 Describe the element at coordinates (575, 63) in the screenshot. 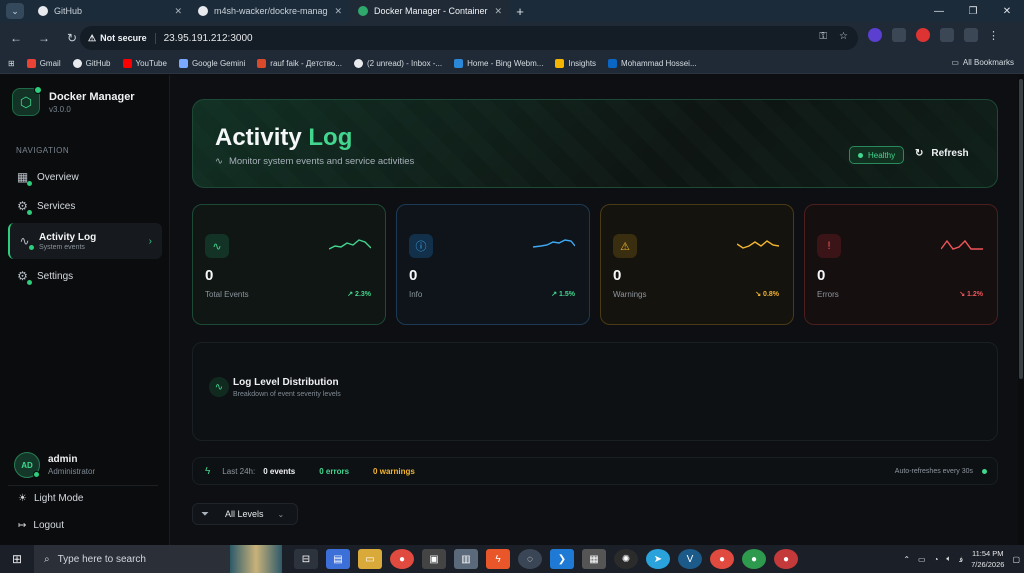

I see `bookmark-insights: Insights` at that location.